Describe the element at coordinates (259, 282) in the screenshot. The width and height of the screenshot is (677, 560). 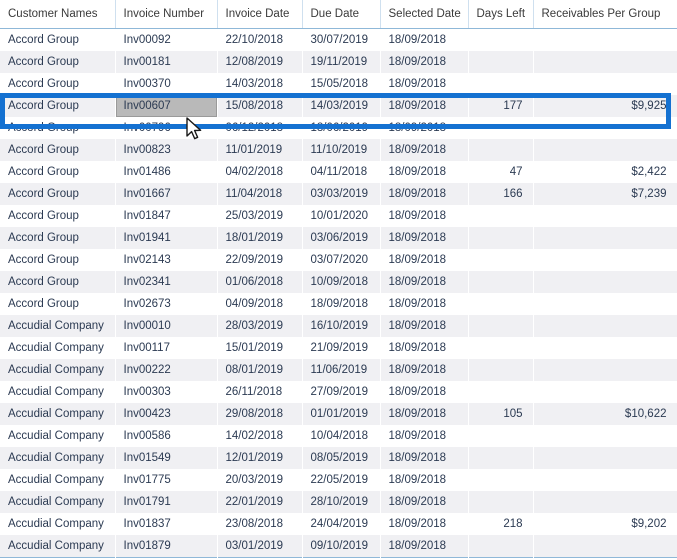
I see `cell-invdate: 01/06/2018` at that location.